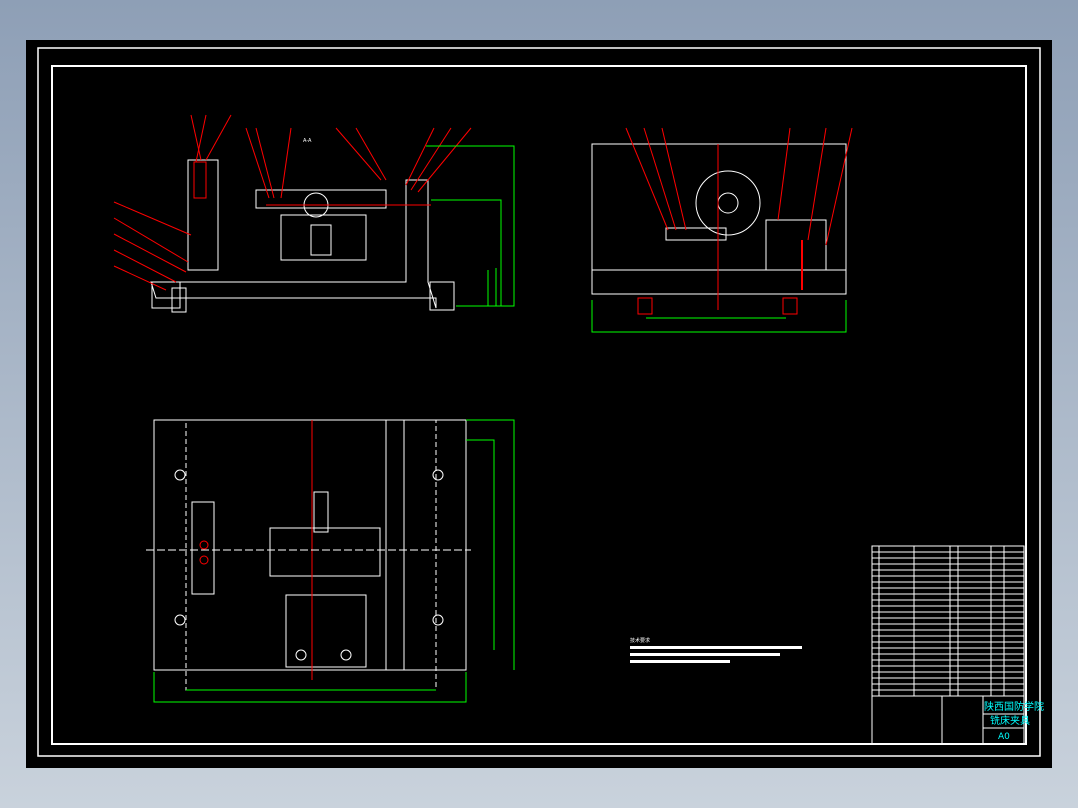  Describe the element at coordinates (1010, 720) in the screenshot. I see `drawing-title: 铣床夹具` at that location.